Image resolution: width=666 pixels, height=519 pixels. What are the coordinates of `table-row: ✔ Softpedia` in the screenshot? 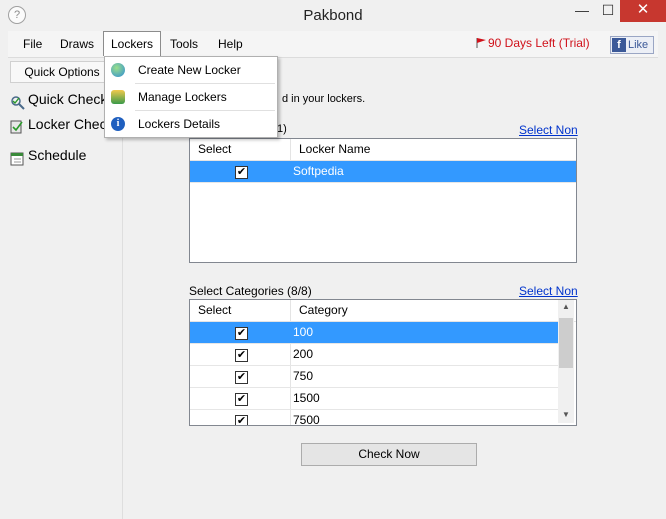 It's located at (383, 172).